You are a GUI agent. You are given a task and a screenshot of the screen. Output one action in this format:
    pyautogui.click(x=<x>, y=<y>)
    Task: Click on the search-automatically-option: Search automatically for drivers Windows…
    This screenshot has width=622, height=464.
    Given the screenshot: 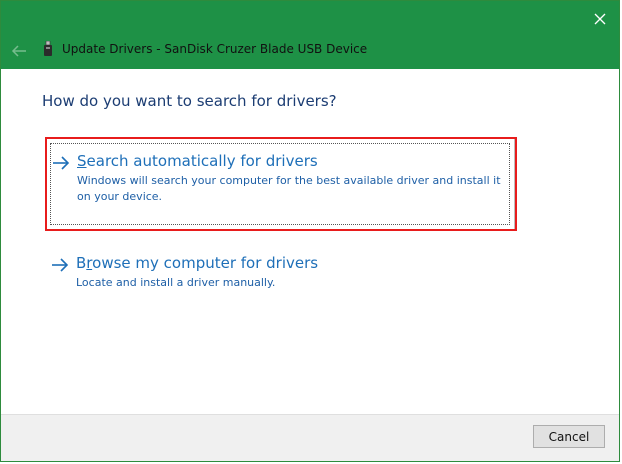 What is the action you would take?
    pyautogui.click(x=280, y=184)
    